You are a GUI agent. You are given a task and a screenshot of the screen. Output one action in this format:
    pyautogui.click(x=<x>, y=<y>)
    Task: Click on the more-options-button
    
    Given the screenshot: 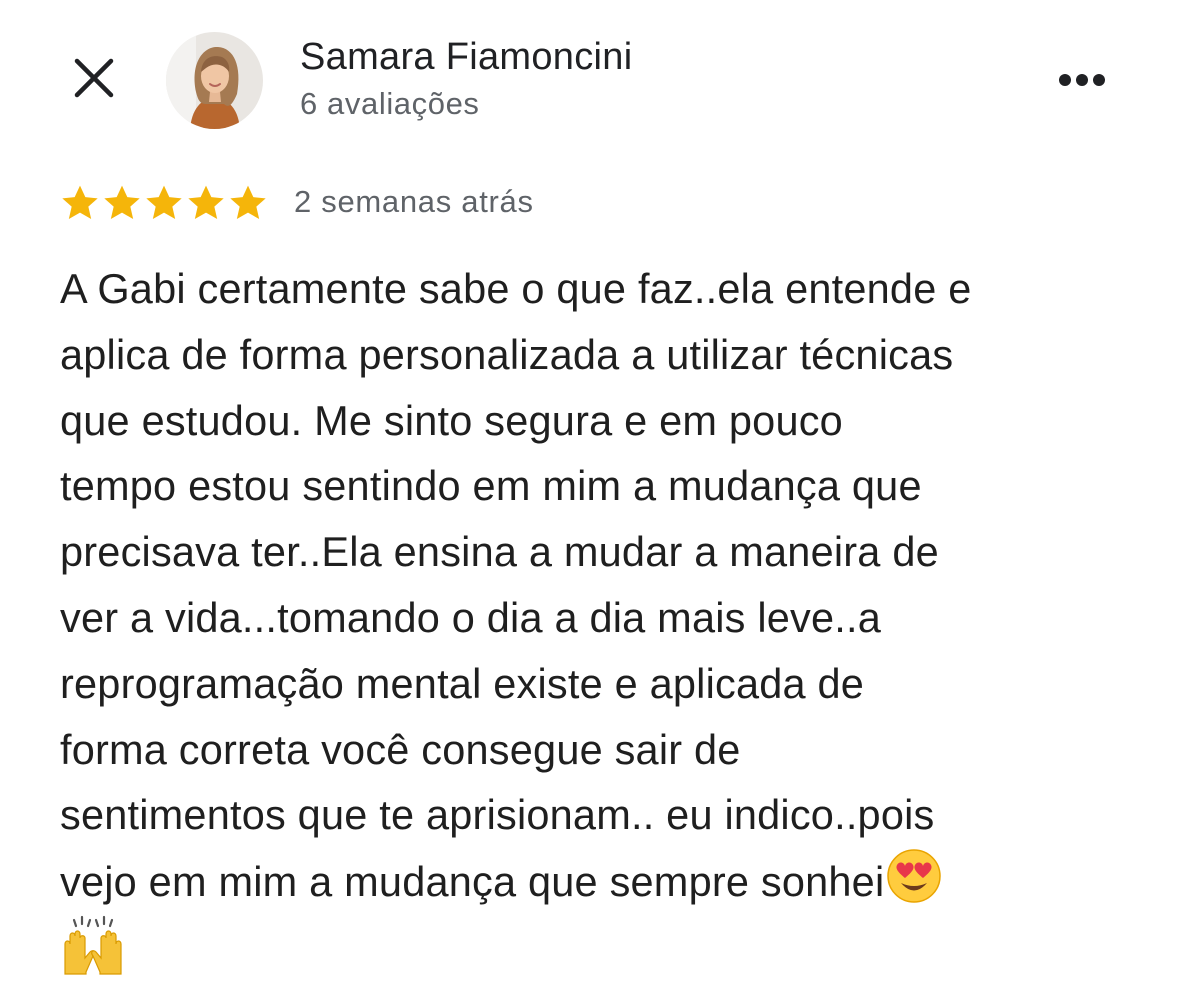 What is the action you would take?
    pyautogui.click(x=1082, y=80)
    